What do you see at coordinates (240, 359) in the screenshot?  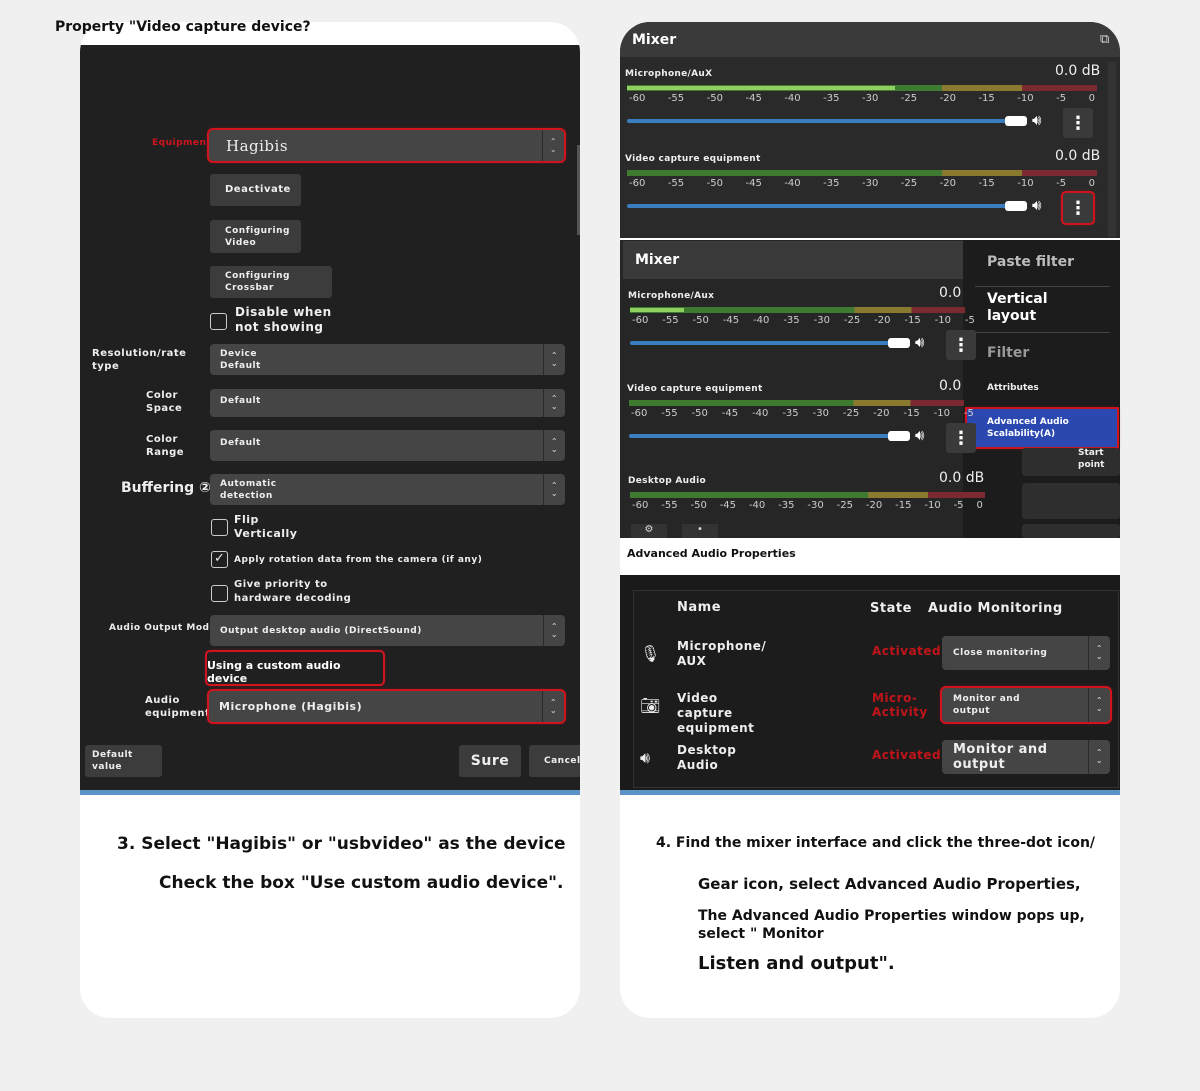 I see `resolution-value: Device Default` at bounding box center [240, 359].